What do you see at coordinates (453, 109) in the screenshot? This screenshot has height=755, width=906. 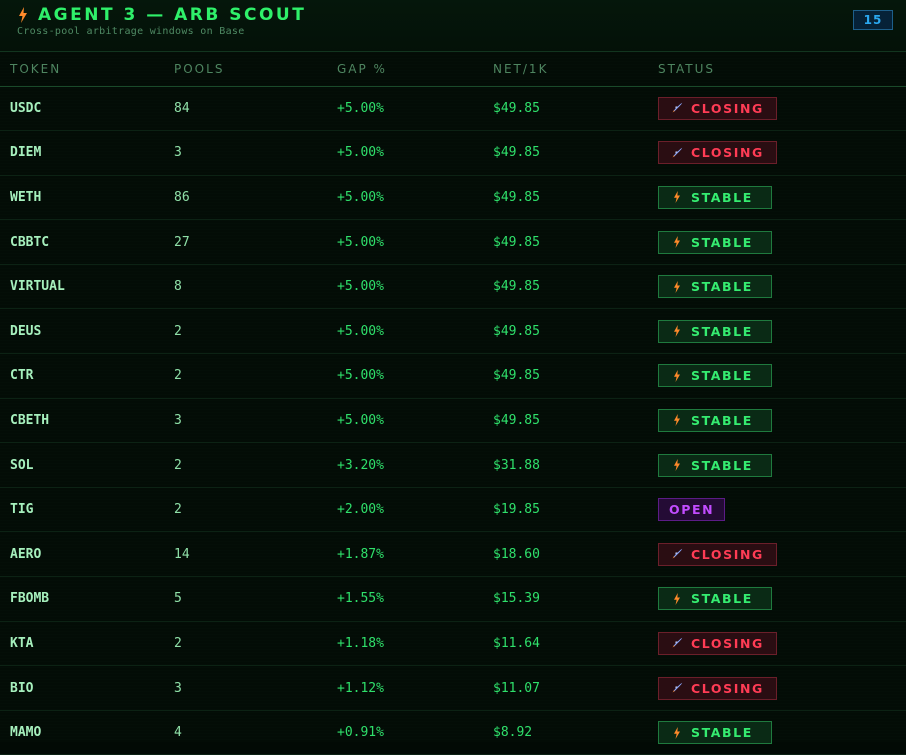 I see `table-row: USDC 84 +5.00% $49.85 CLOSING` at bounding box center [453, 109].